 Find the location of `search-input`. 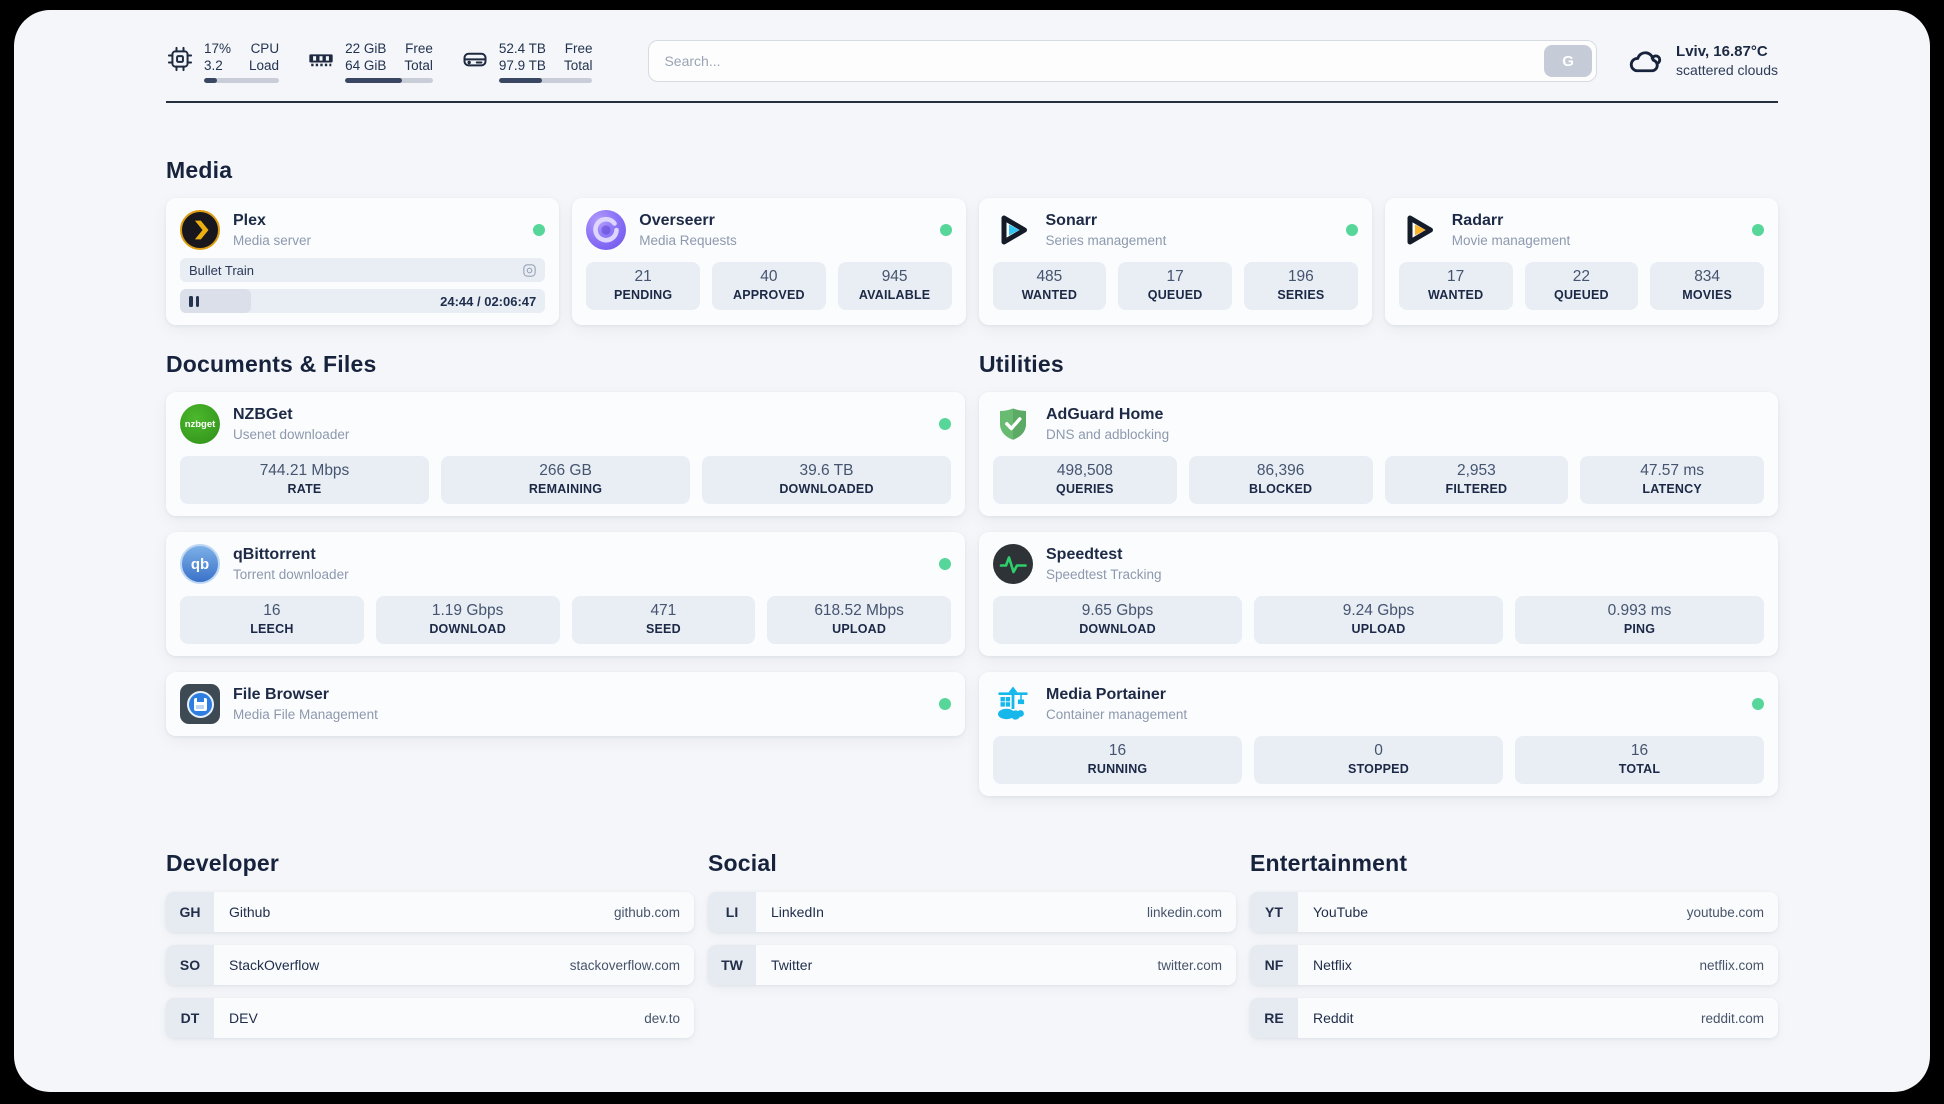

search-input is located at coordinates (1123, 61).